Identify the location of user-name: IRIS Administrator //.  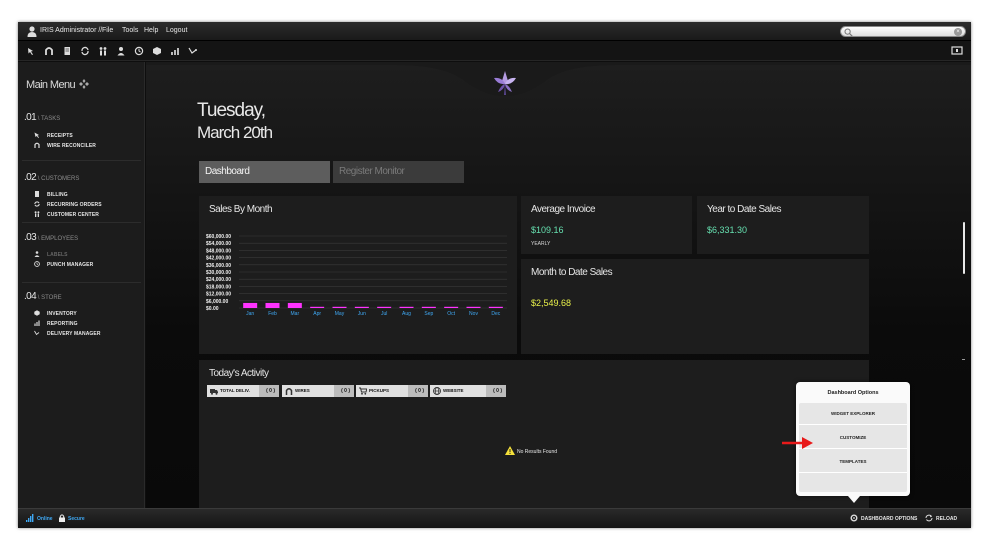
(71, 30).